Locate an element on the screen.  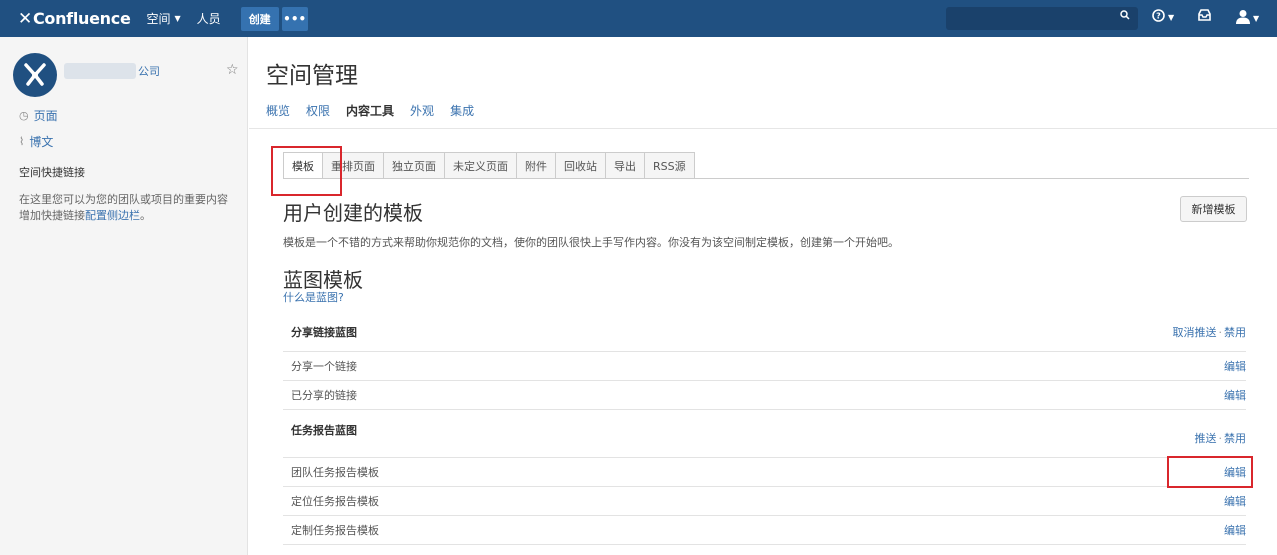
blueprint-group-actions: 取消推送 · 禁用 is located at coordinates (1210, 332).